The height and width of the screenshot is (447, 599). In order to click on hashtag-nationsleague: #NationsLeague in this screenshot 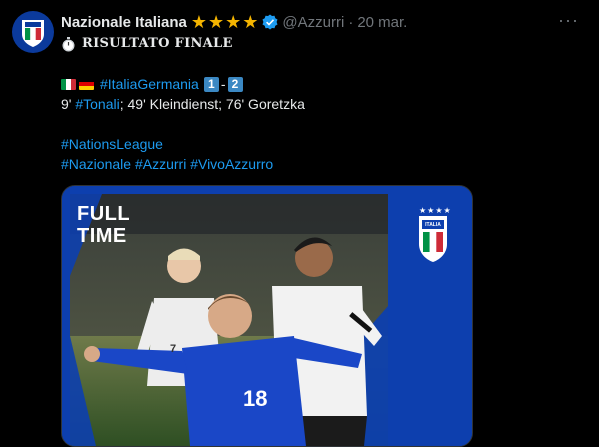, I will do `click(112, 144)`.